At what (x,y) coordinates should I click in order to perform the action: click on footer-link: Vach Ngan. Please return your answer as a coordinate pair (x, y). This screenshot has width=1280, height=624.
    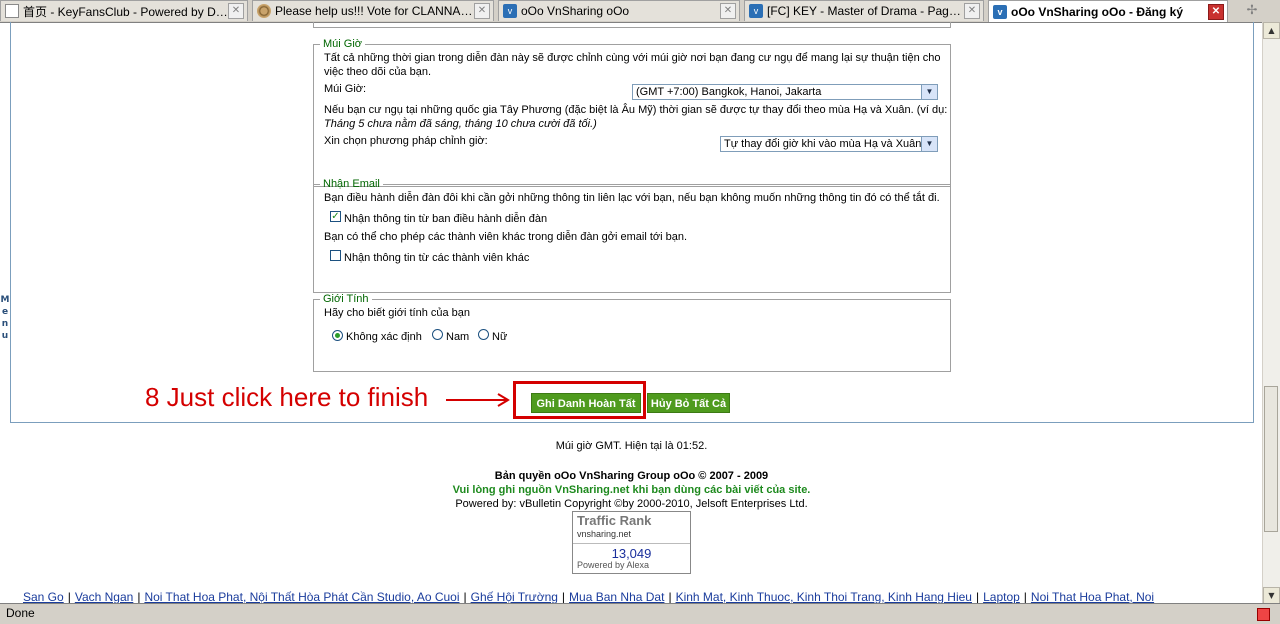
    Looking at the image, I should click on (104, 597).